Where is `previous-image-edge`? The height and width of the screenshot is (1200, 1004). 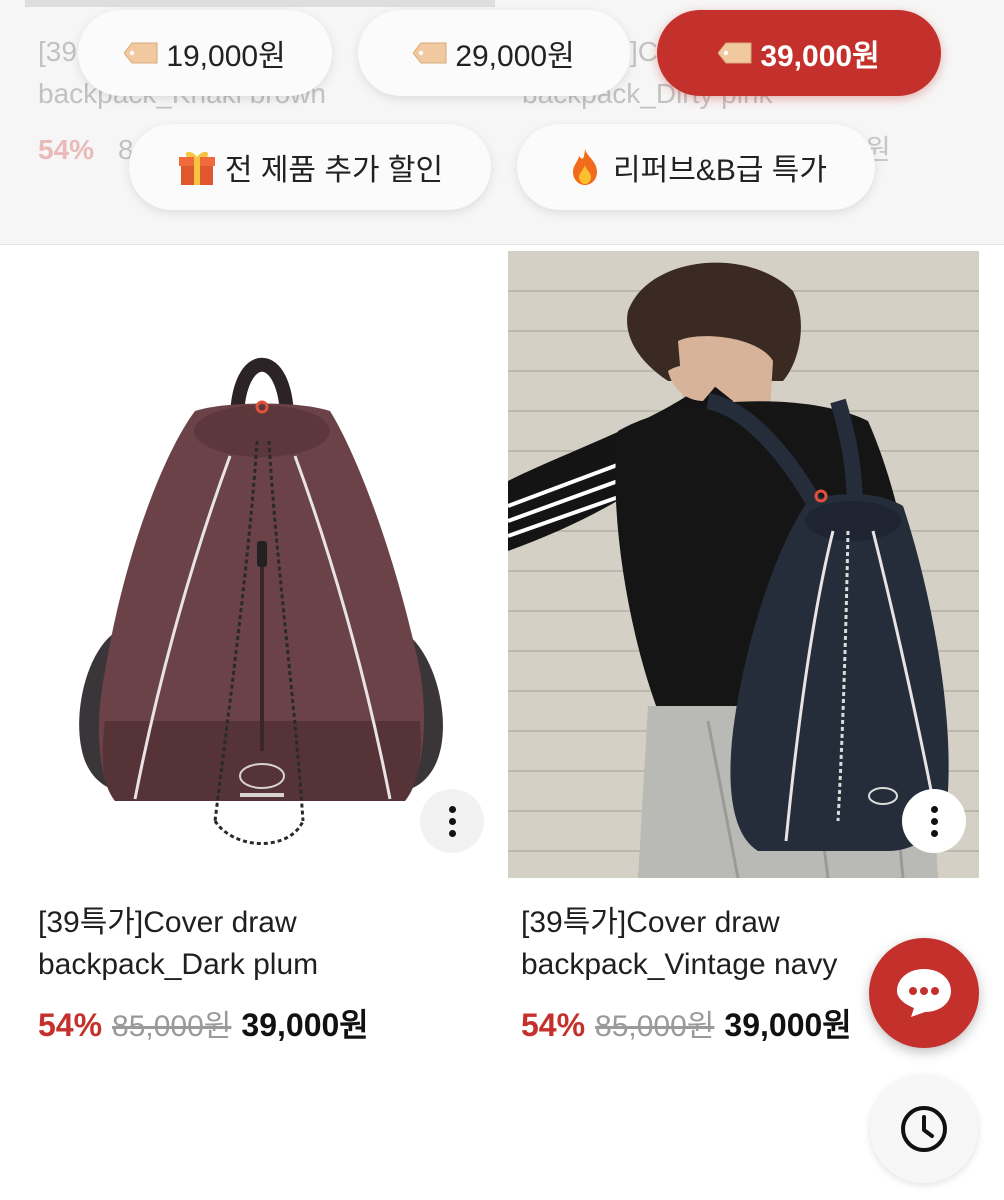
previous-image-edge is located at coordinates (260, 3).